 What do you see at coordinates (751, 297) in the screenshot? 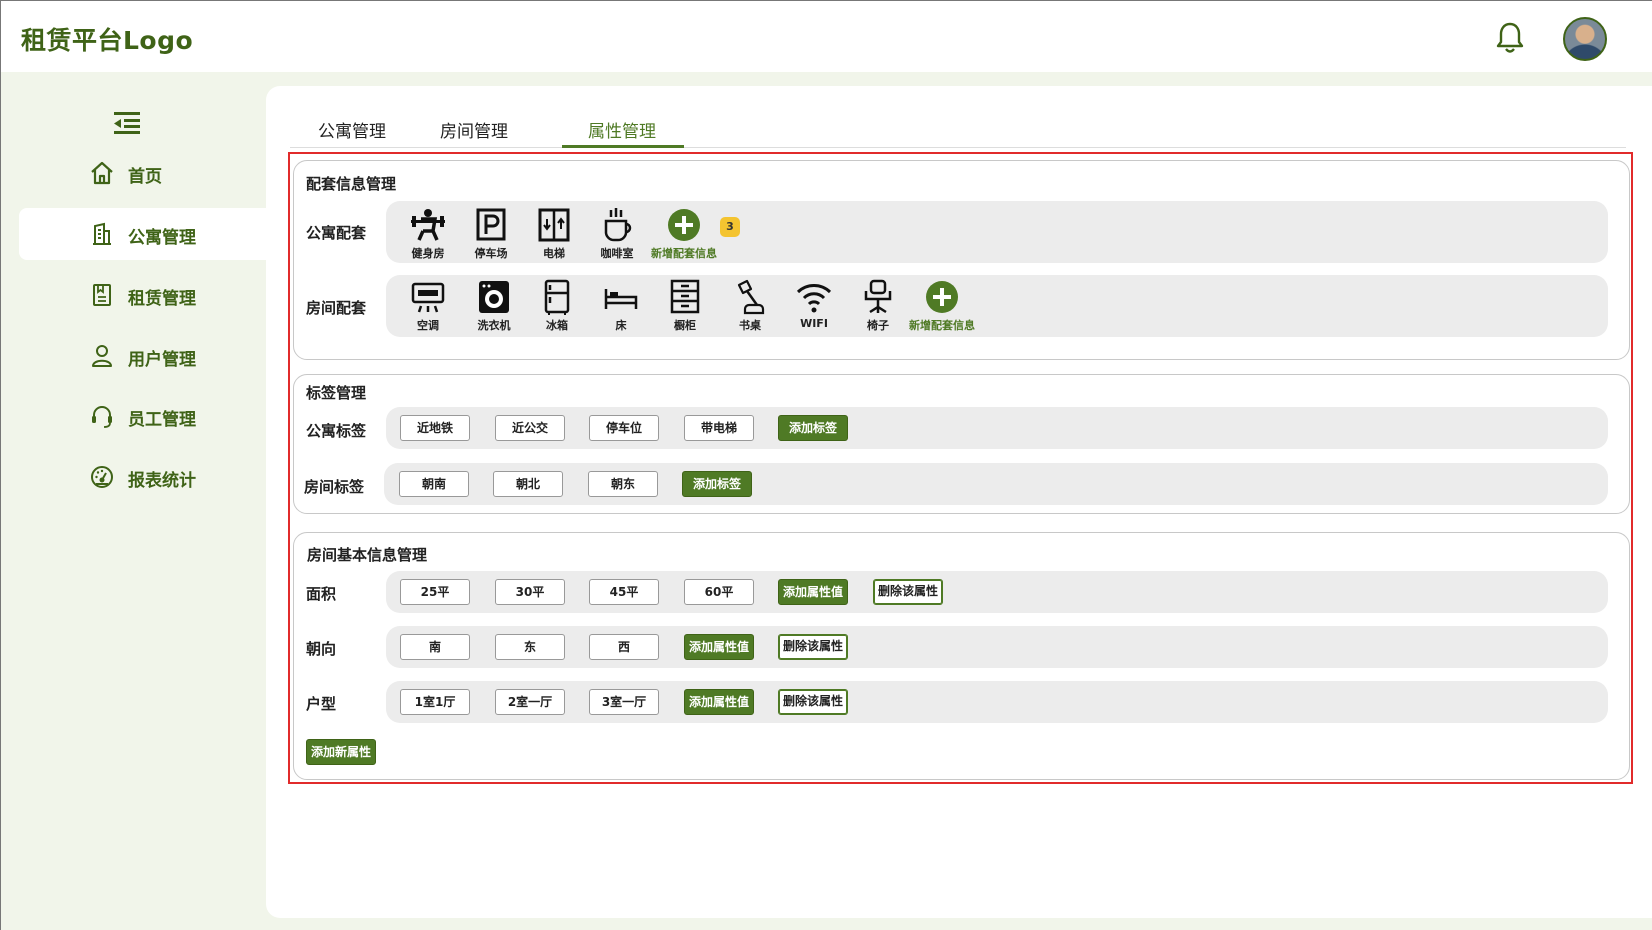
I see `desk-lamp-icon` at bounding box center [751, 297].